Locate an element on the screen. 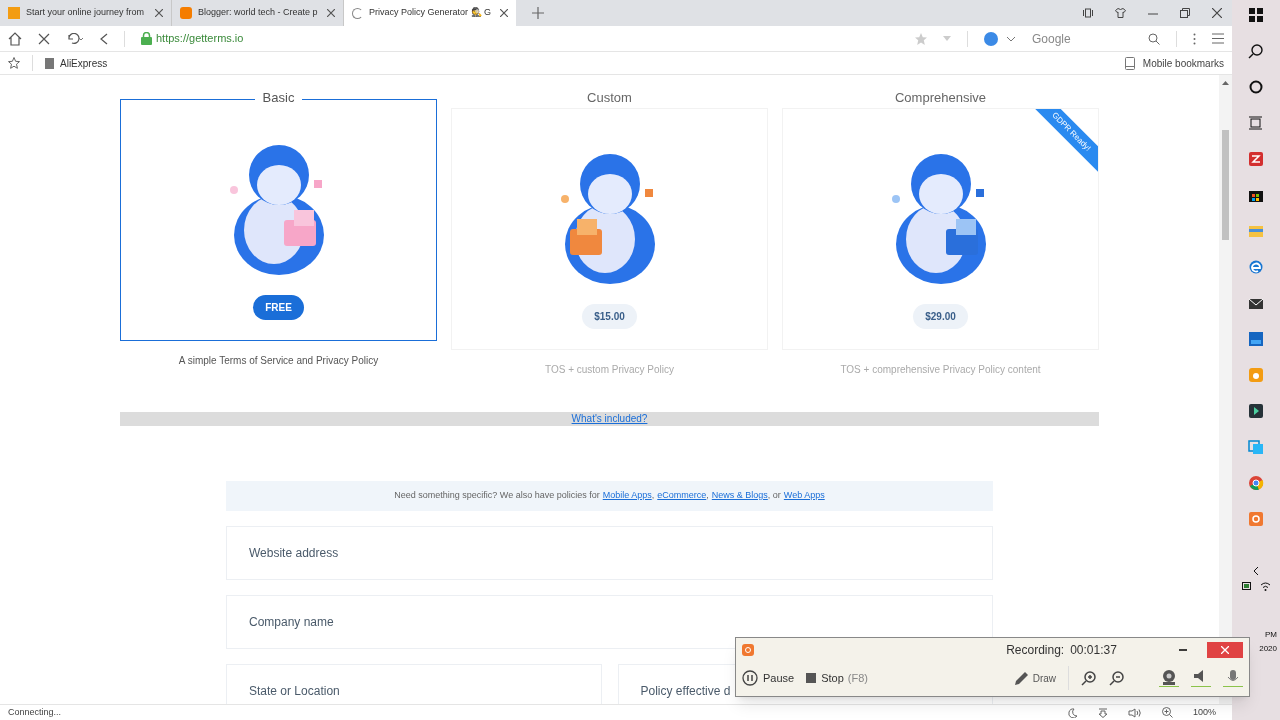 Image resolution: width=1280 pixels, height=720 pixels. zoom-out-icon is located at coordinates (1117, 678).